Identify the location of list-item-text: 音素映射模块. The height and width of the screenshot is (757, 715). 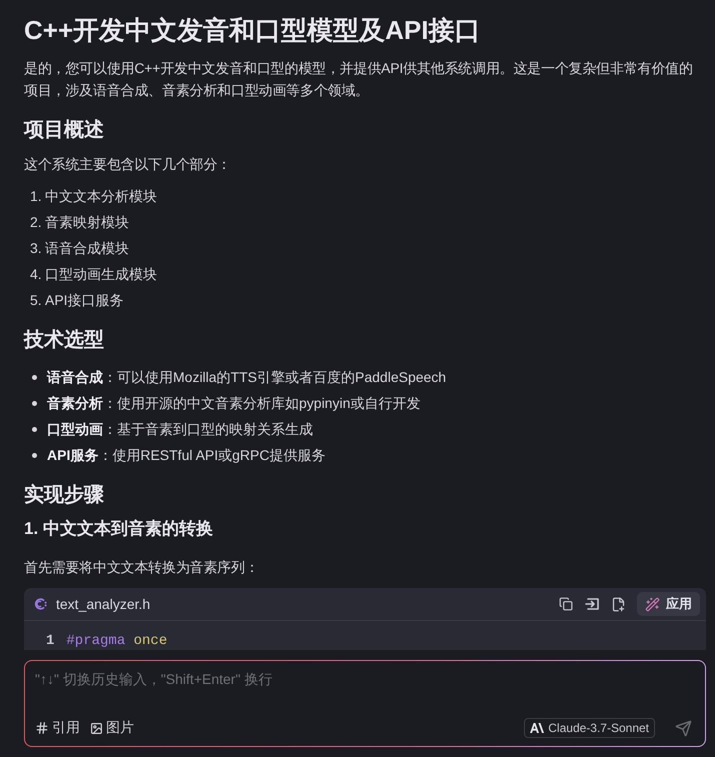
(87, 222).